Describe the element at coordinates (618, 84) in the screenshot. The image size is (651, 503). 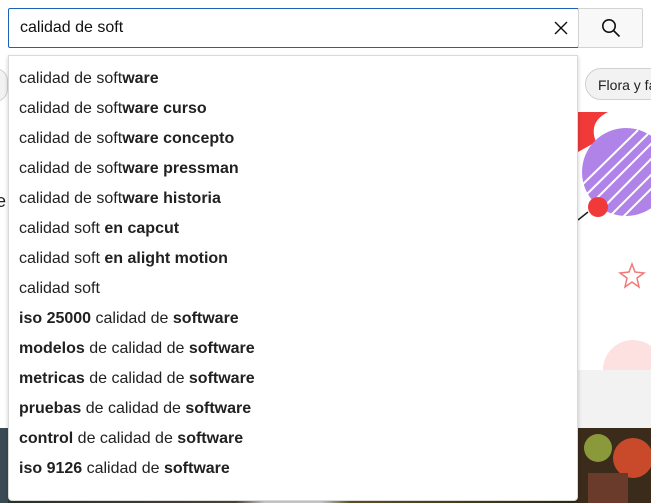
I see `category-chip-flora: Flora y fa` at that location.